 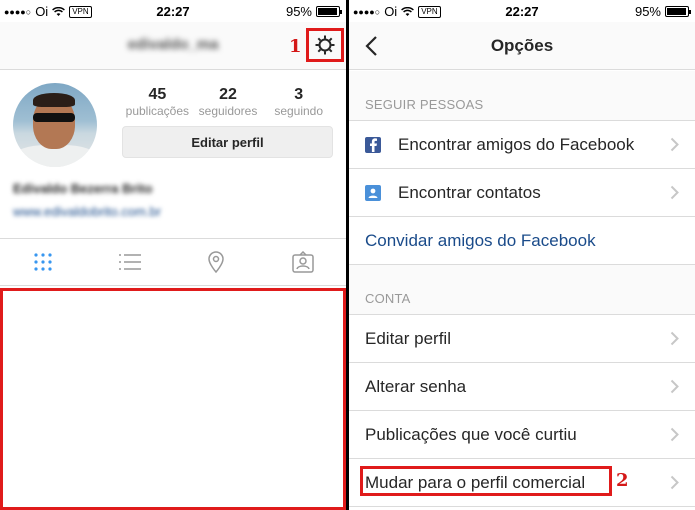 I want to click on stat-posts: 45 publicações, so click(x=157, y=102).